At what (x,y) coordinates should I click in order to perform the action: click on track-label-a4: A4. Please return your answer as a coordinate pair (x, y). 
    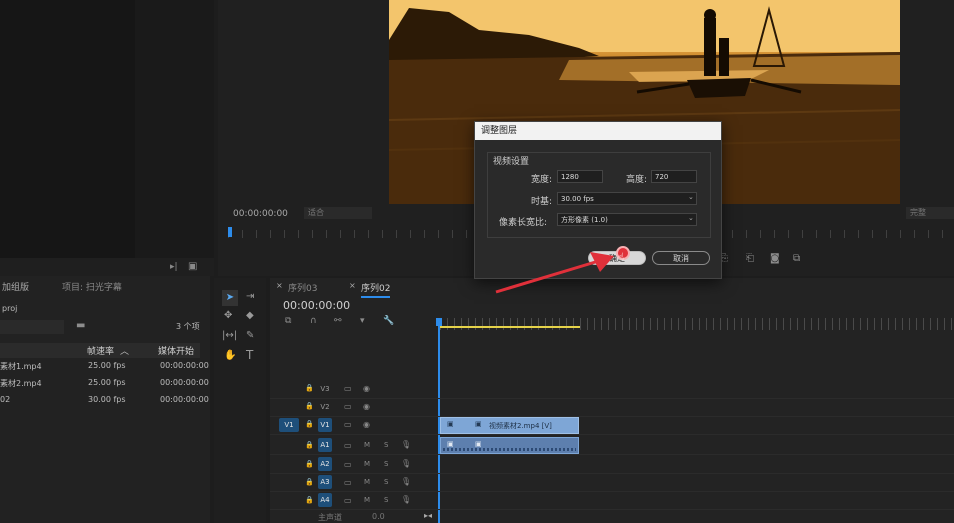
    Looking at the image, I should click on (325, 500).